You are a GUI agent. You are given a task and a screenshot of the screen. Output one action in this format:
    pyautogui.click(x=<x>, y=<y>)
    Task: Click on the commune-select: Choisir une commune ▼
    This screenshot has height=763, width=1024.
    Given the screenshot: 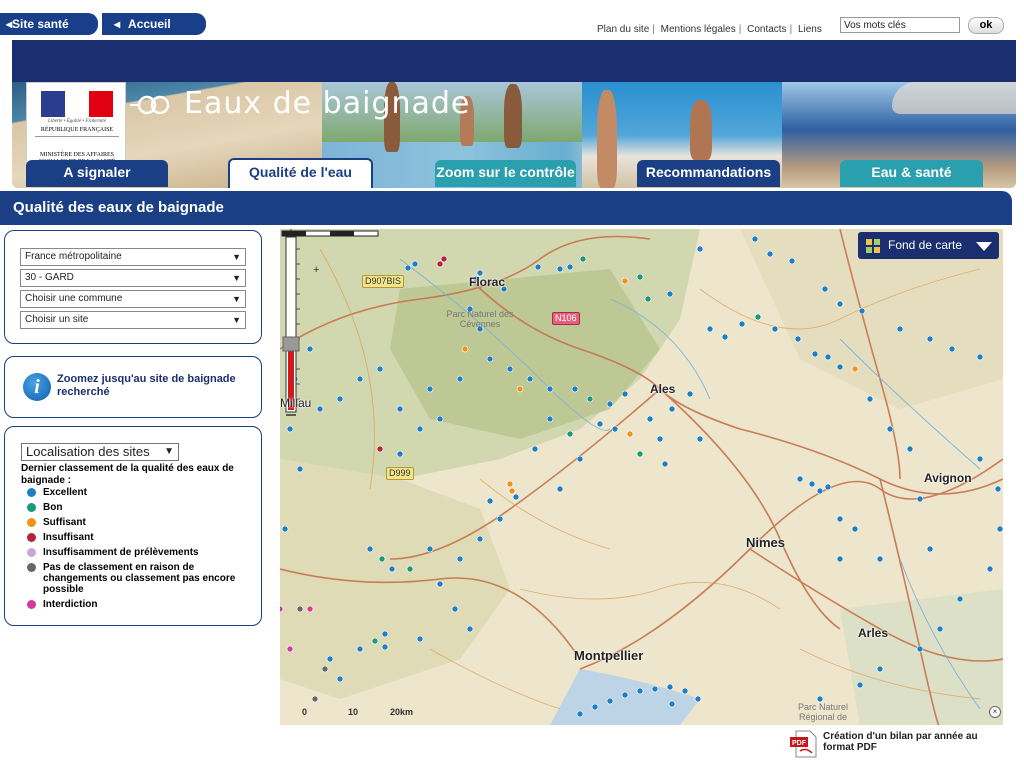 What is the action you would take?
    pyautogui.click(x=133, y=299)
    